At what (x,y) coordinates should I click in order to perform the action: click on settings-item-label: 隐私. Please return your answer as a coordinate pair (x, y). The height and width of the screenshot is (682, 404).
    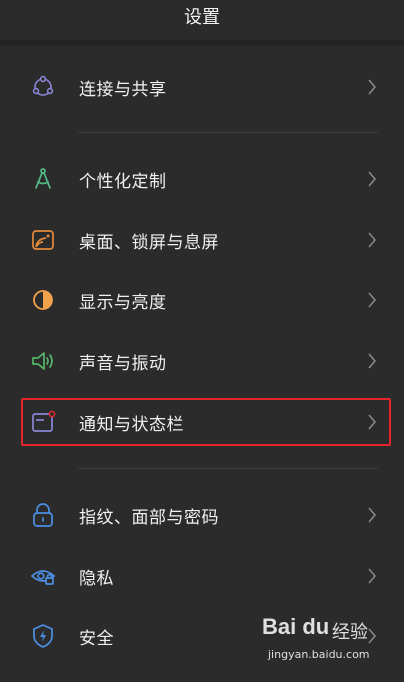
    Looking at the image, I should click on (96, 578).